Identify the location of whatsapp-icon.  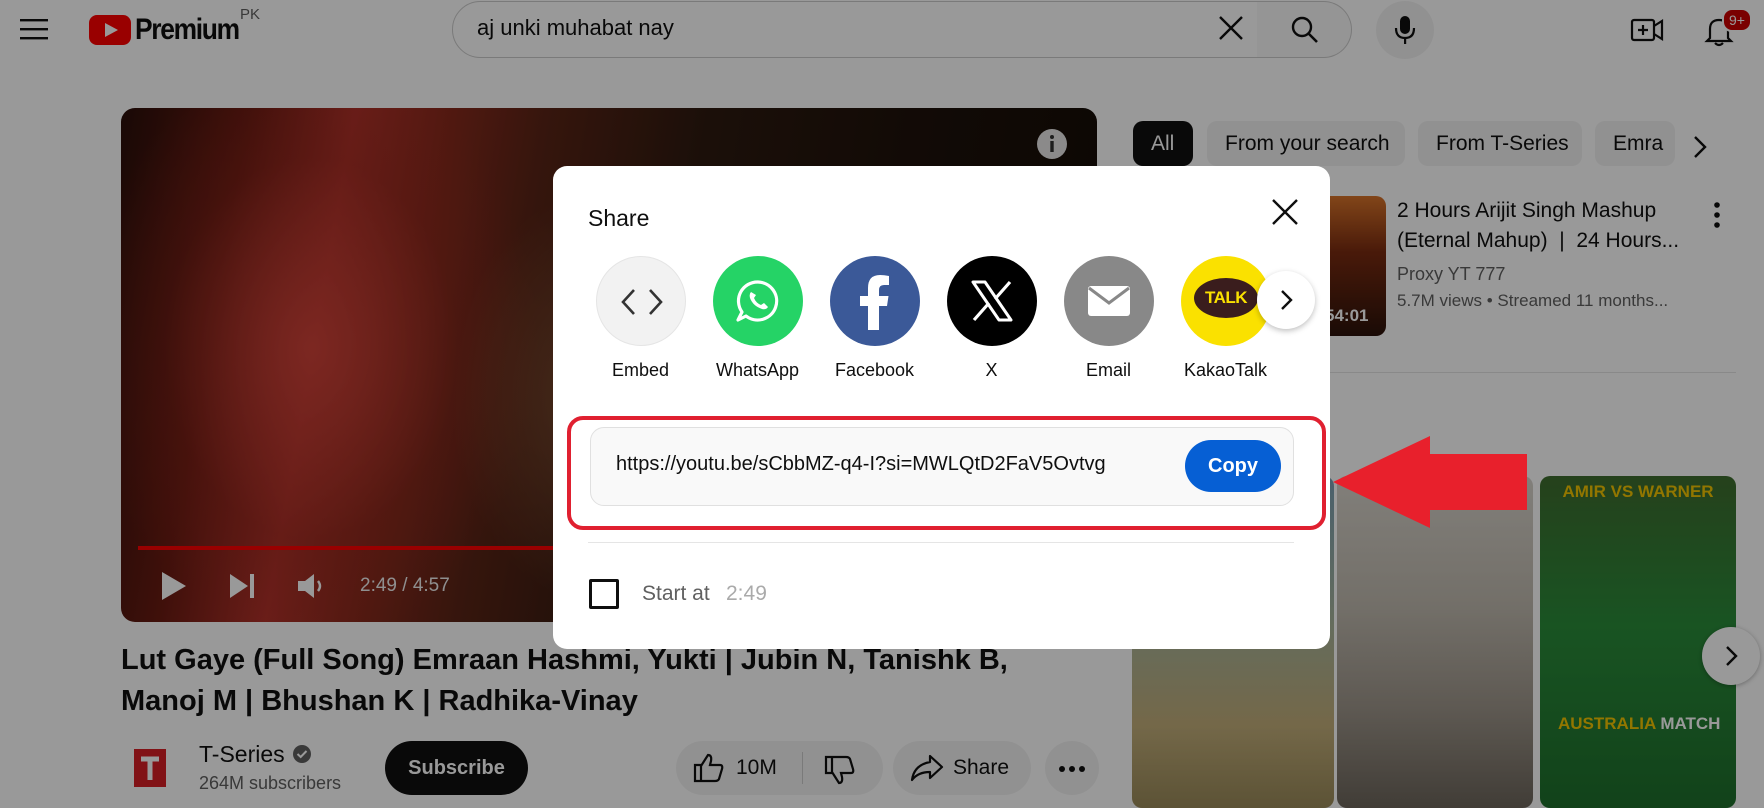
(757, 301).